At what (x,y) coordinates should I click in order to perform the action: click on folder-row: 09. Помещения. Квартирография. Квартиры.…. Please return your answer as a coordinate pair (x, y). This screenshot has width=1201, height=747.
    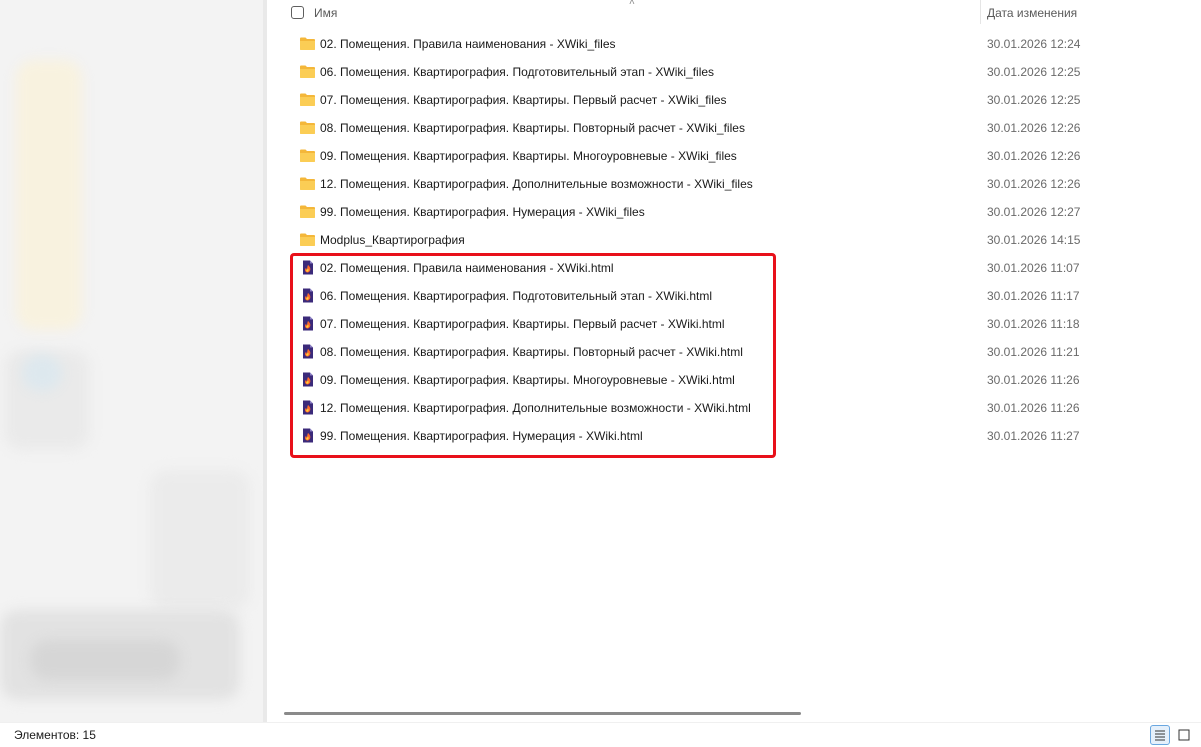
    Looking at the image, I should click on (734, 156).